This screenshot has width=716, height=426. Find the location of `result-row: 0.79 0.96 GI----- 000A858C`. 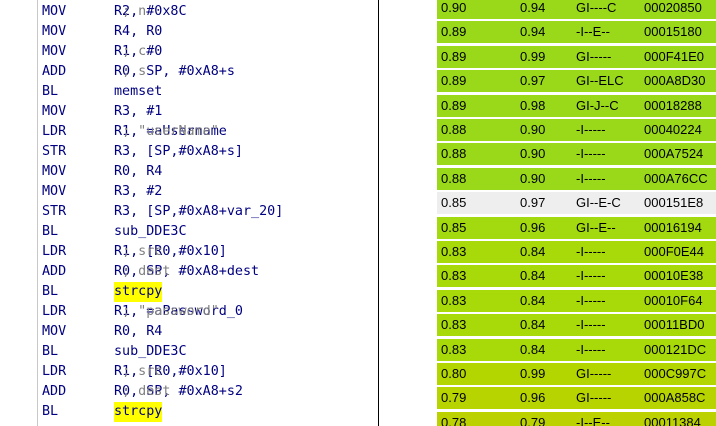

result-row: 0.79 0.96 GI----- 000A858C is located at coordinates (576, 398).